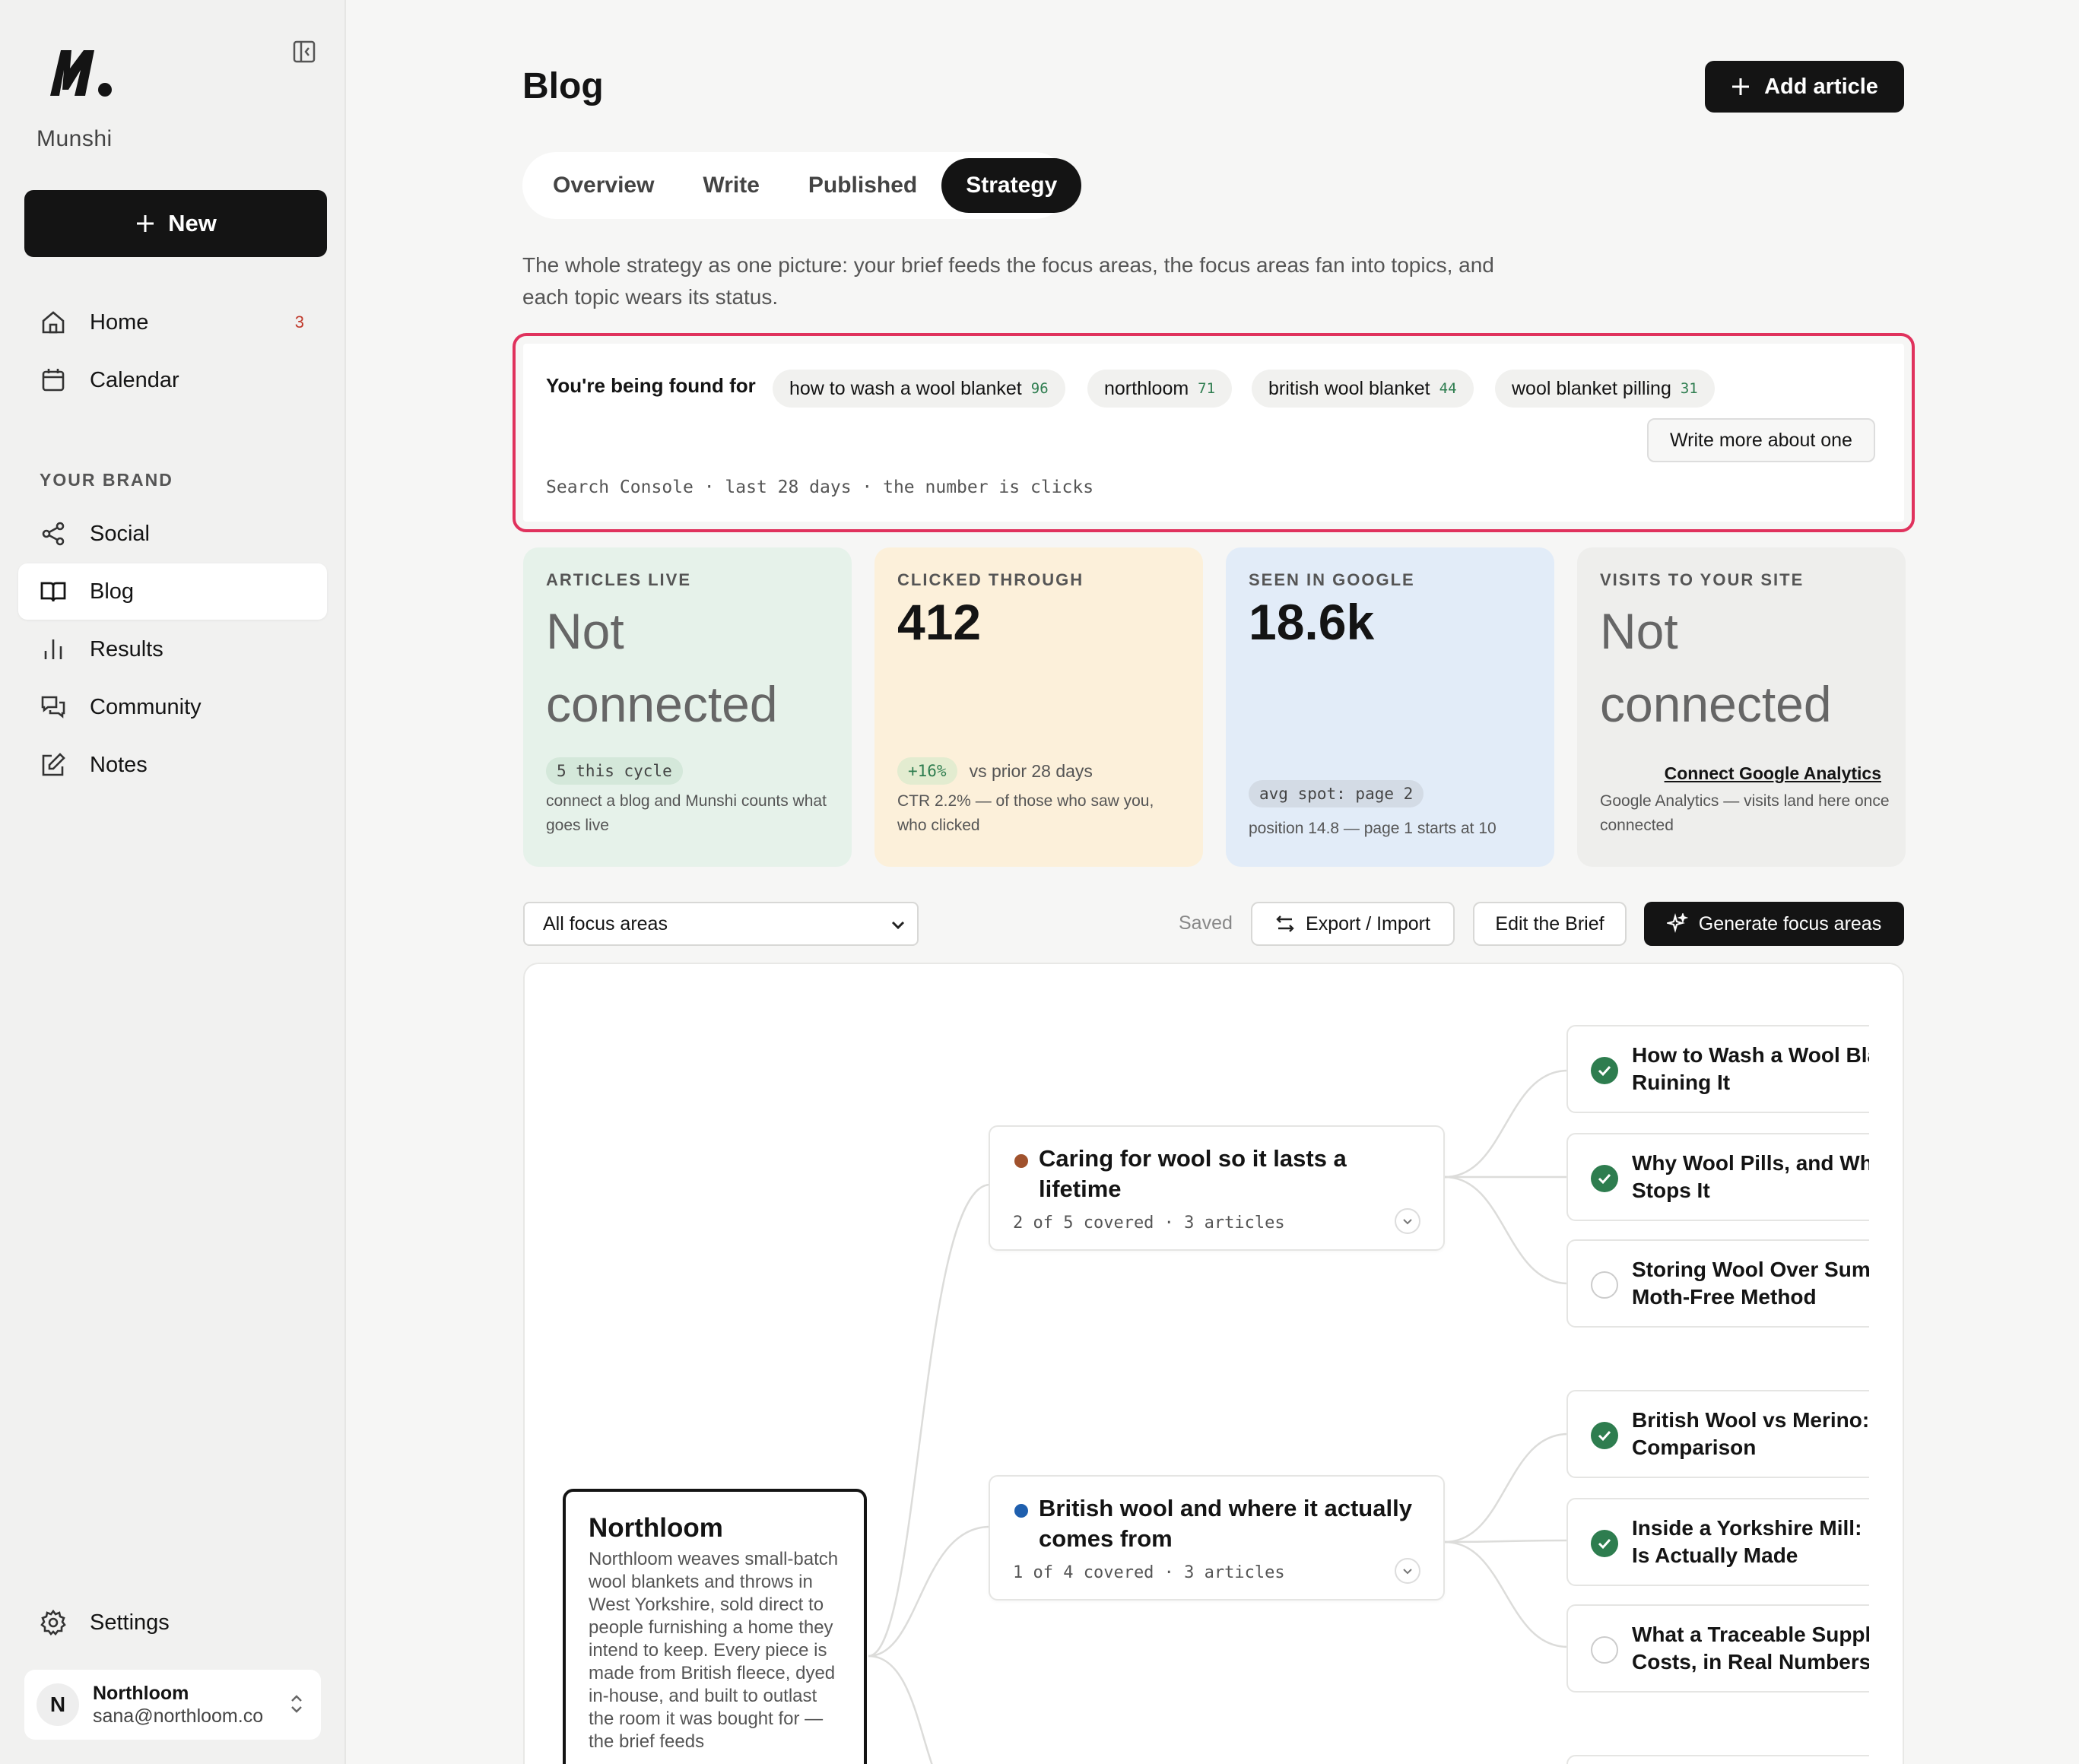 Image resolution: width=2079 pixels, height=1764 pixels. Describe the element at coordinates (299, 322) in the screenshot. I see `notification-badge: 3` at that location.